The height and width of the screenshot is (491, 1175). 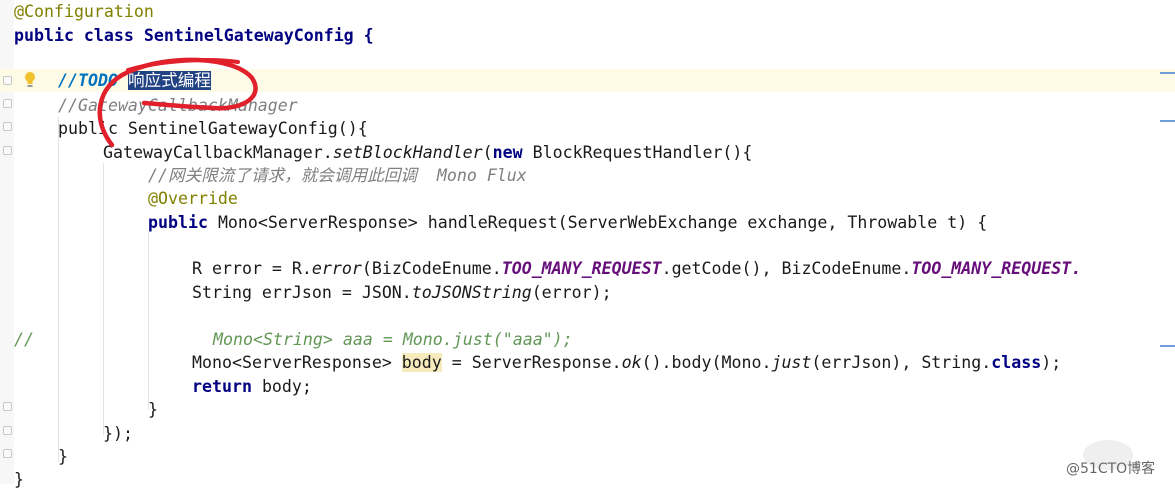 I want to click on code-text: GatewayCallbackManager., so click(x=218, y=152).